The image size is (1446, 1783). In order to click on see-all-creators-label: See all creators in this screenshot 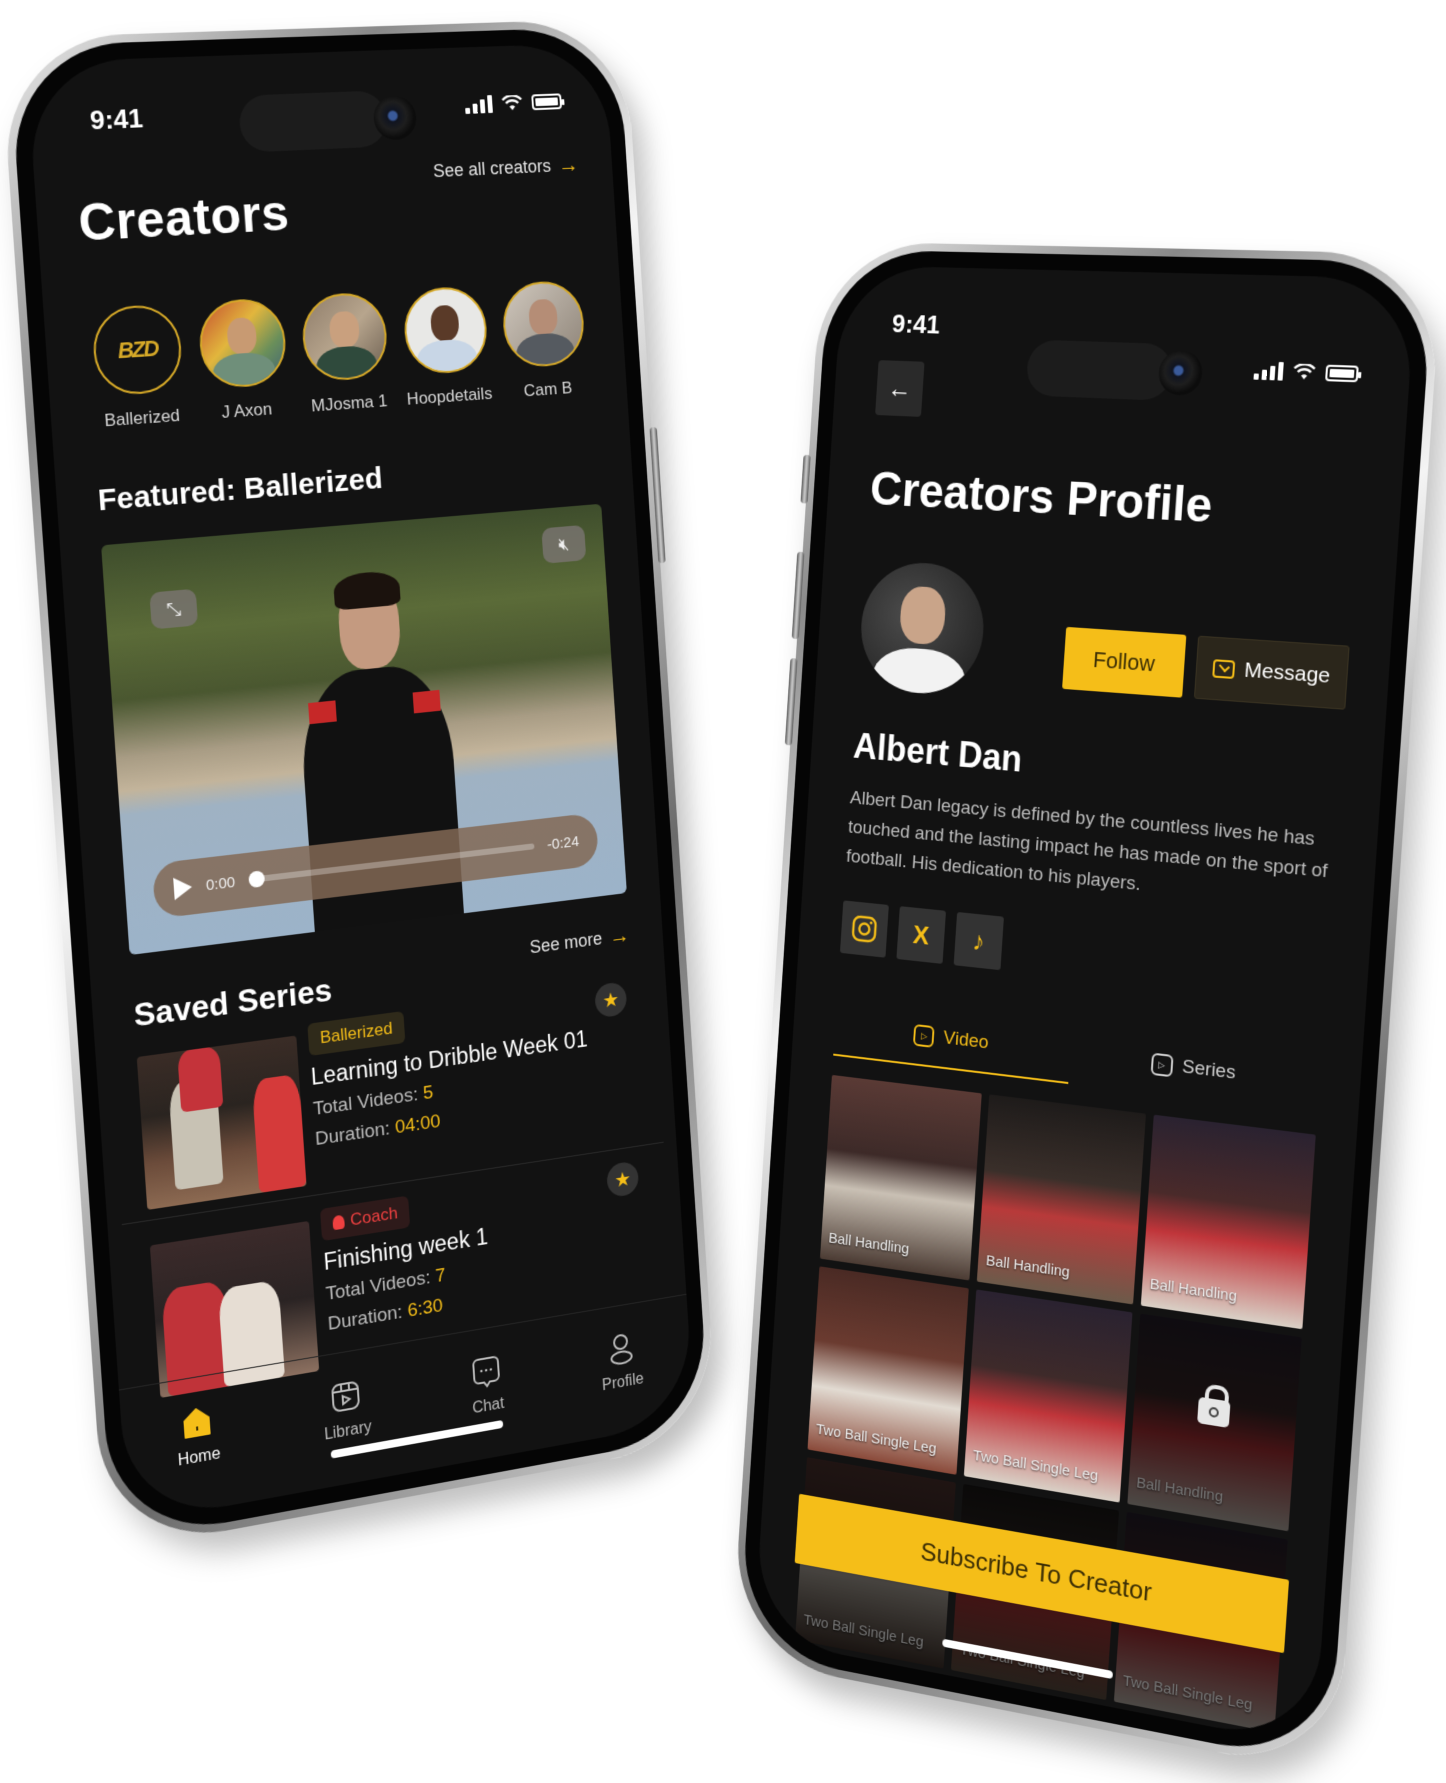, I will do `click(492, 168)`.